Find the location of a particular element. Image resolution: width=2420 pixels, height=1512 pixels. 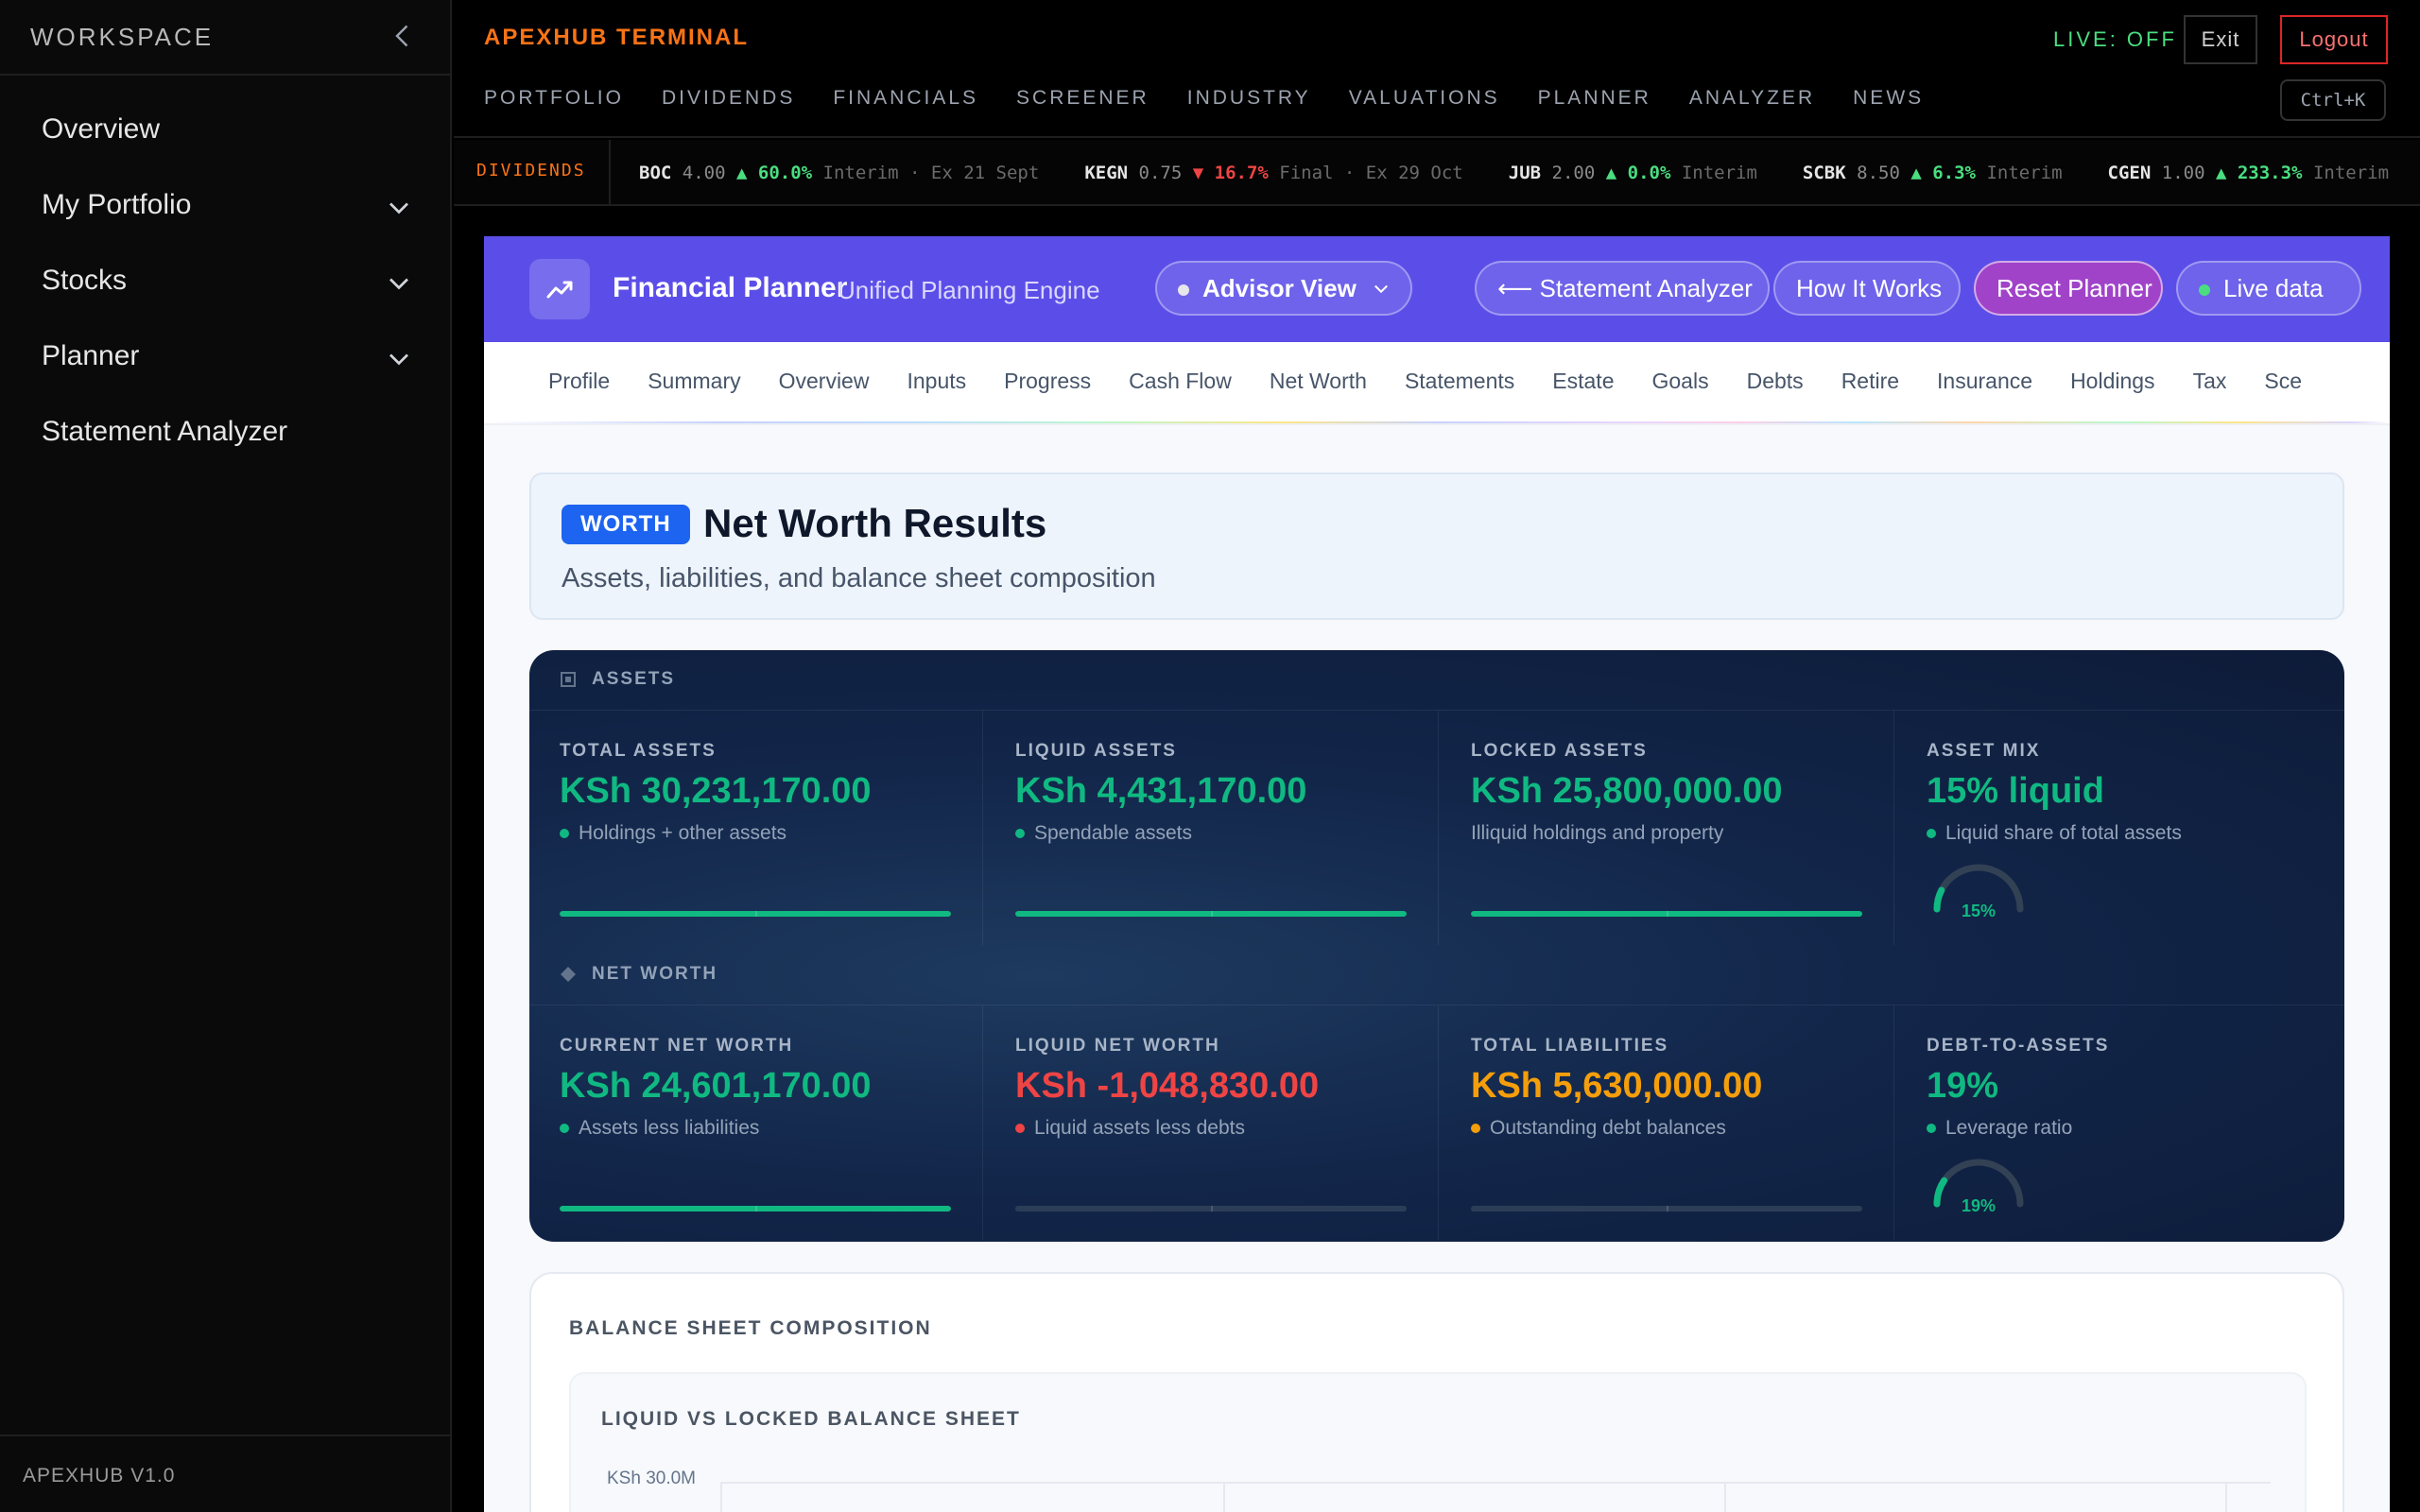

live-status: LIVE: OFF is located at coordinates (2115, 39).